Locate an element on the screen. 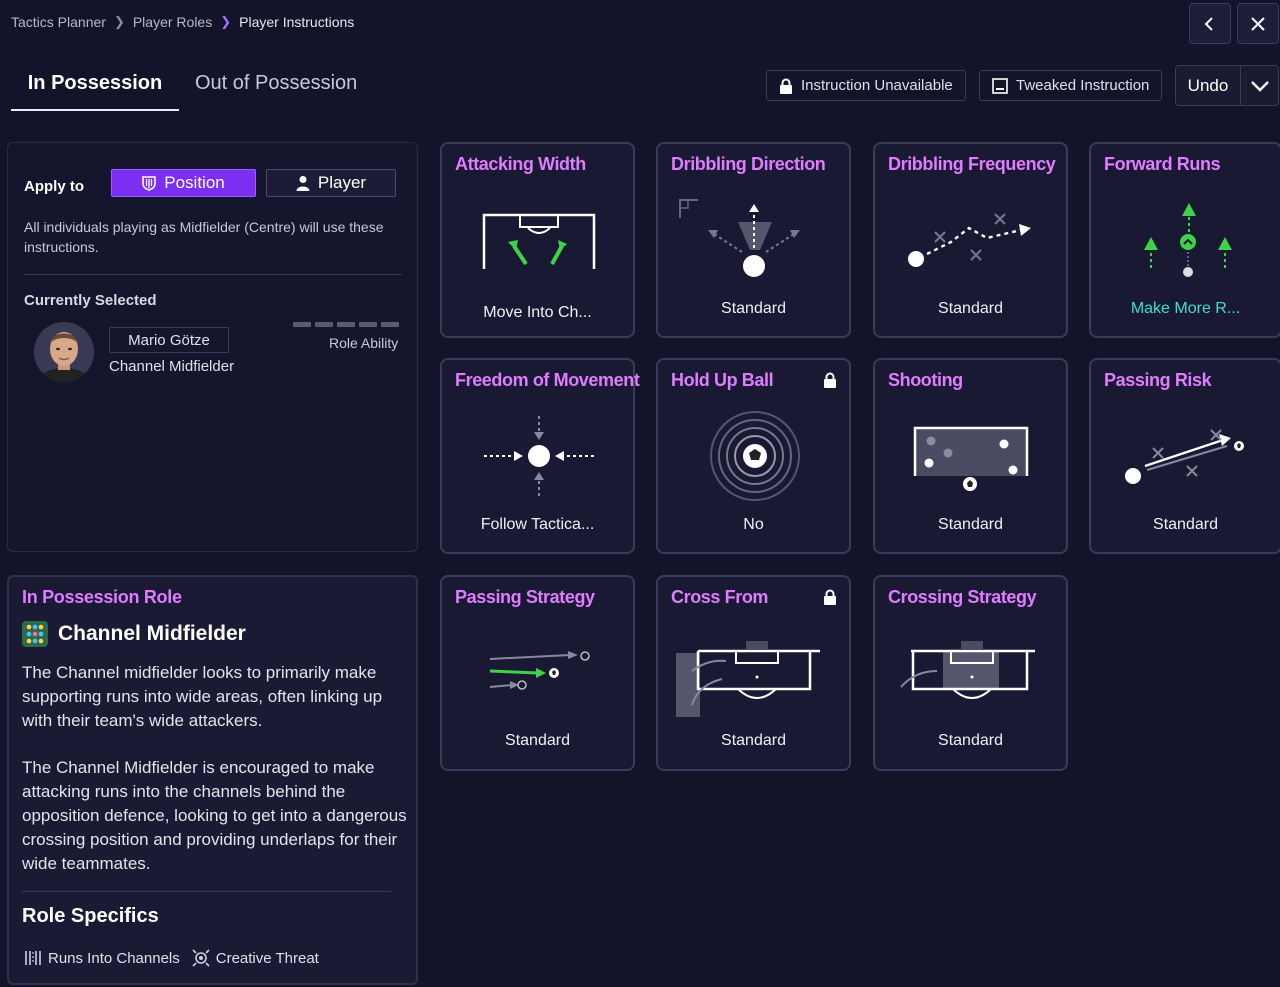 Image resolution: width=1280 pixels, height=987 pixels. player-name: Mario Götze is located at coordinates (169, 340).